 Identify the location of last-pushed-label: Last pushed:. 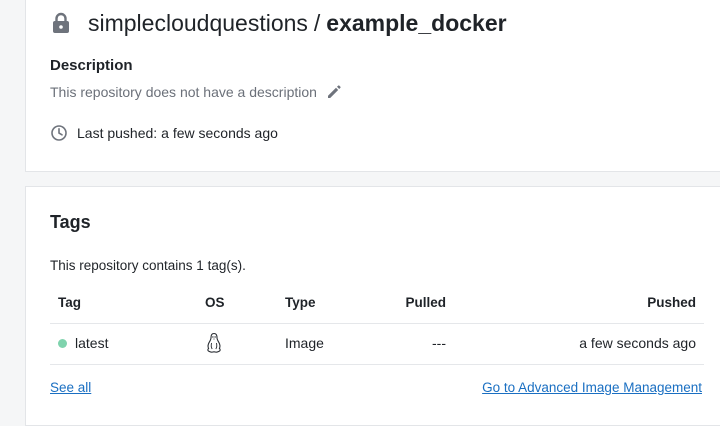
(117, 133).